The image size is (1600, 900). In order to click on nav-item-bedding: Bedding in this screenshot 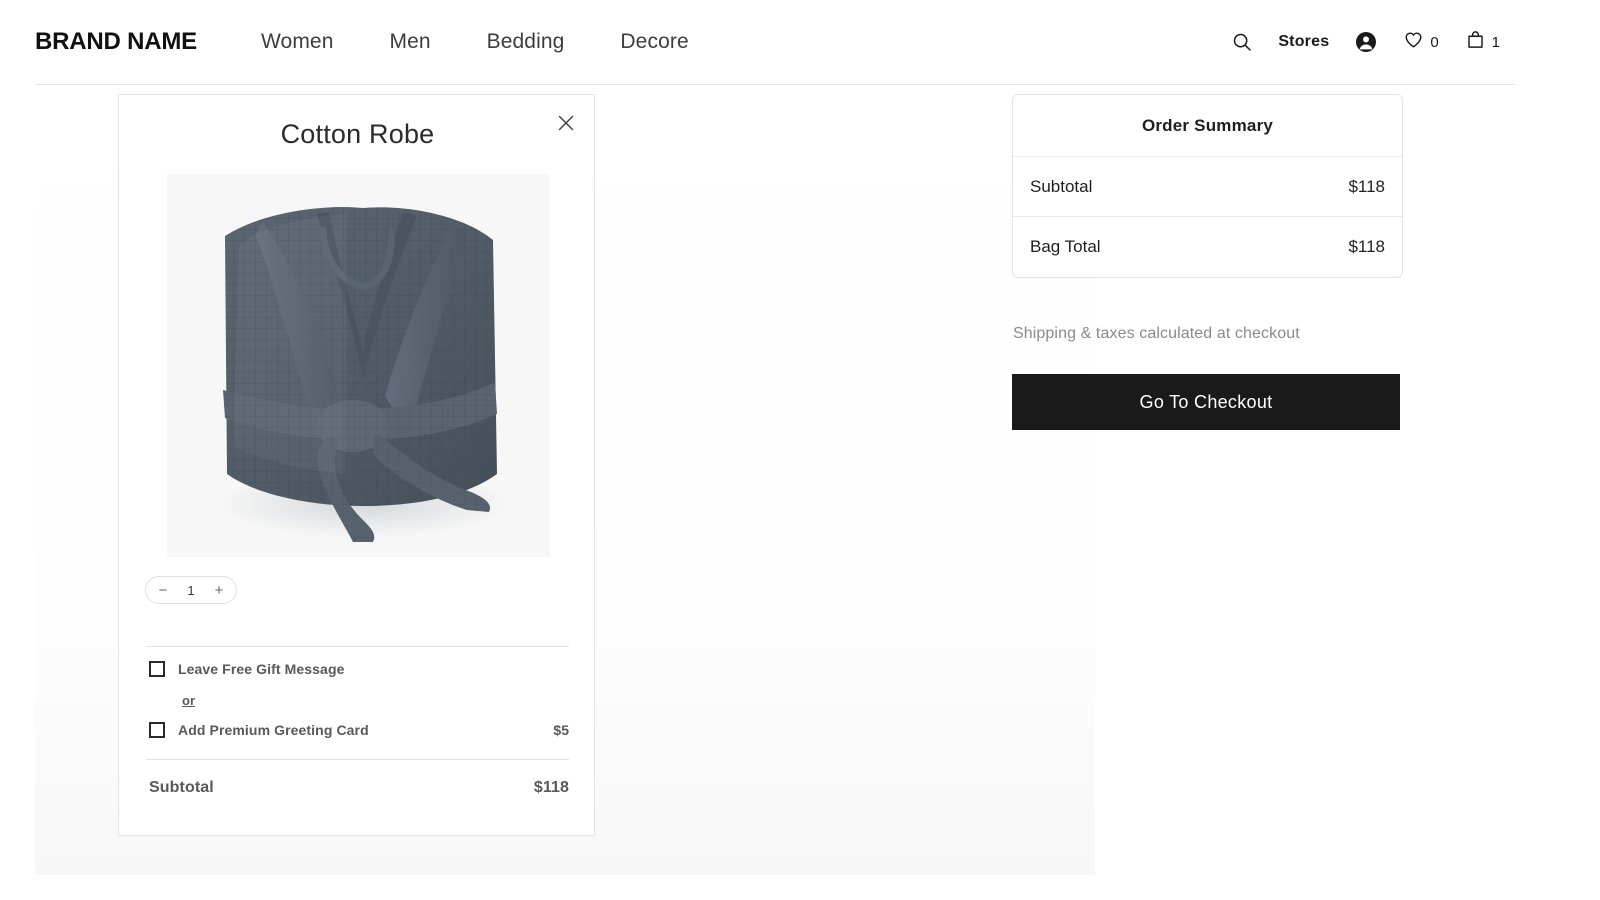, I will do `click(526, 42)`.